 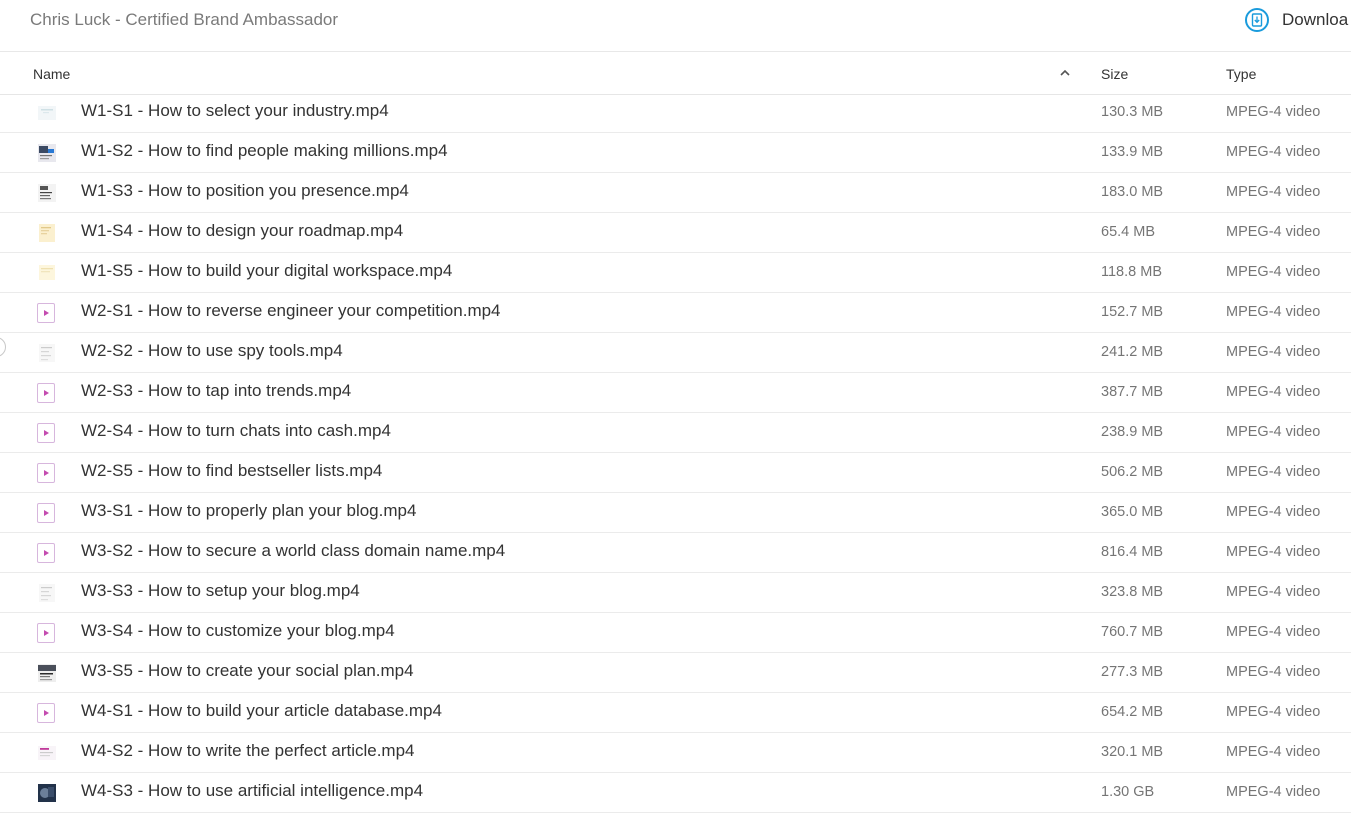 I want to click on file-size: 654.2 MB, so click(x=1132, y=712).